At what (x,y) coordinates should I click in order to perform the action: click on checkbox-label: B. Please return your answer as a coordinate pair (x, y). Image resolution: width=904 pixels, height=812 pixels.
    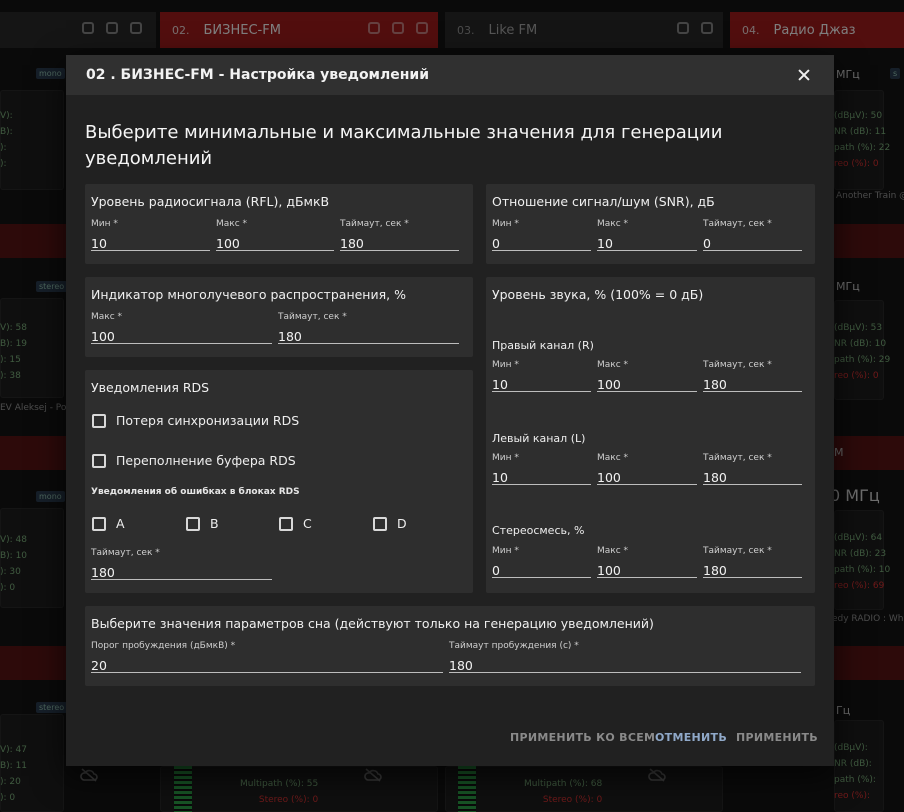
    Looking at the image, I should click on (214, 523).